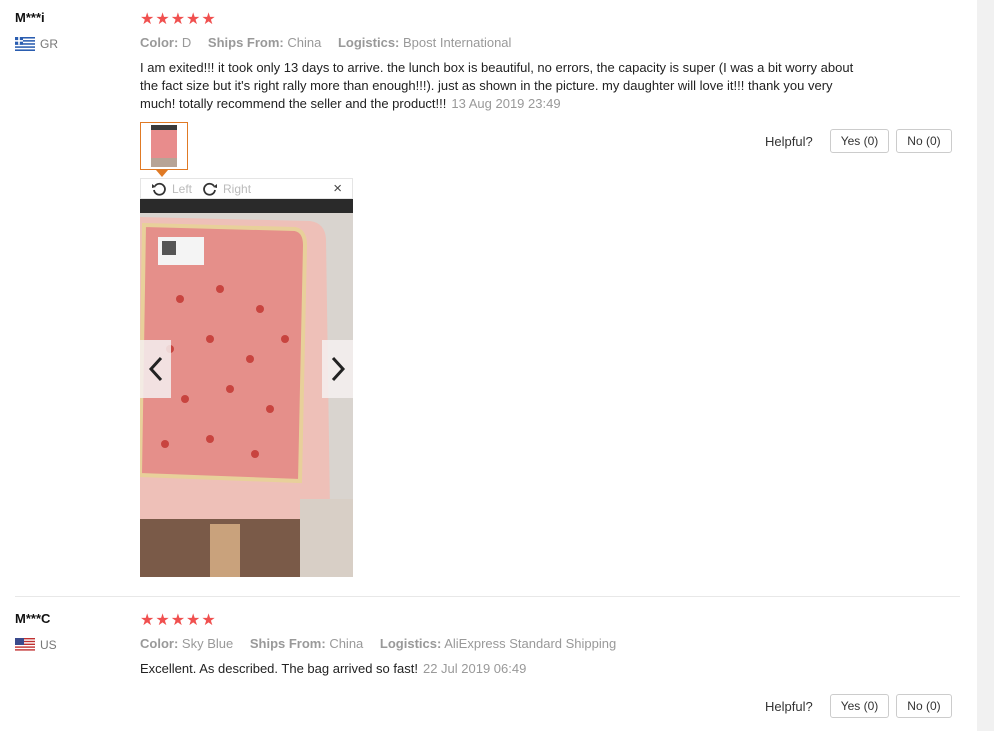 Image resolution: width=994 pixels, height=731 pixels. What do you see at coordinates (162, 173) in the screenshot?
I see `thumbnail-pointer` at bounding box center [162, 173].